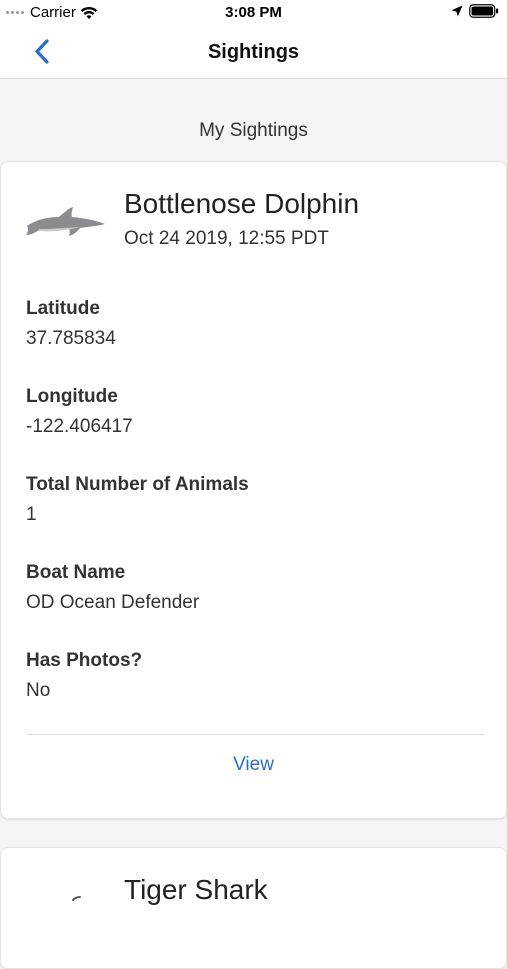 Image resolution: width=507 pixels, height=969 pixels. Describe the element at coordinates (63, 308) in the screenshot. I see `field-label: Latitude` at that location.